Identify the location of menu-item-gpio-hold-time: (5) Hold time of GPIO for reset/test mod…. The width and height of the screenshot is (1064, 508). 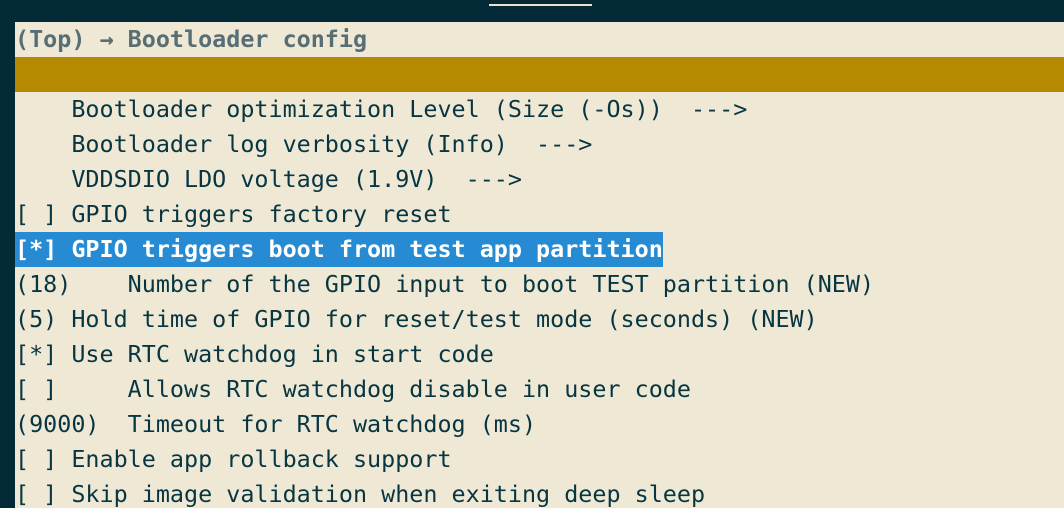
(539, 319).